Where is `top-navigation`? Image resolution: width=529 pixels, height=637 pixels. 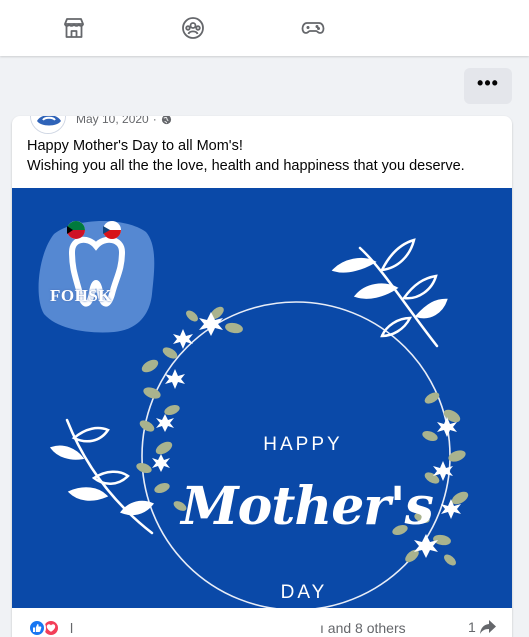
top-navigation is located at coordinates (264, 28).